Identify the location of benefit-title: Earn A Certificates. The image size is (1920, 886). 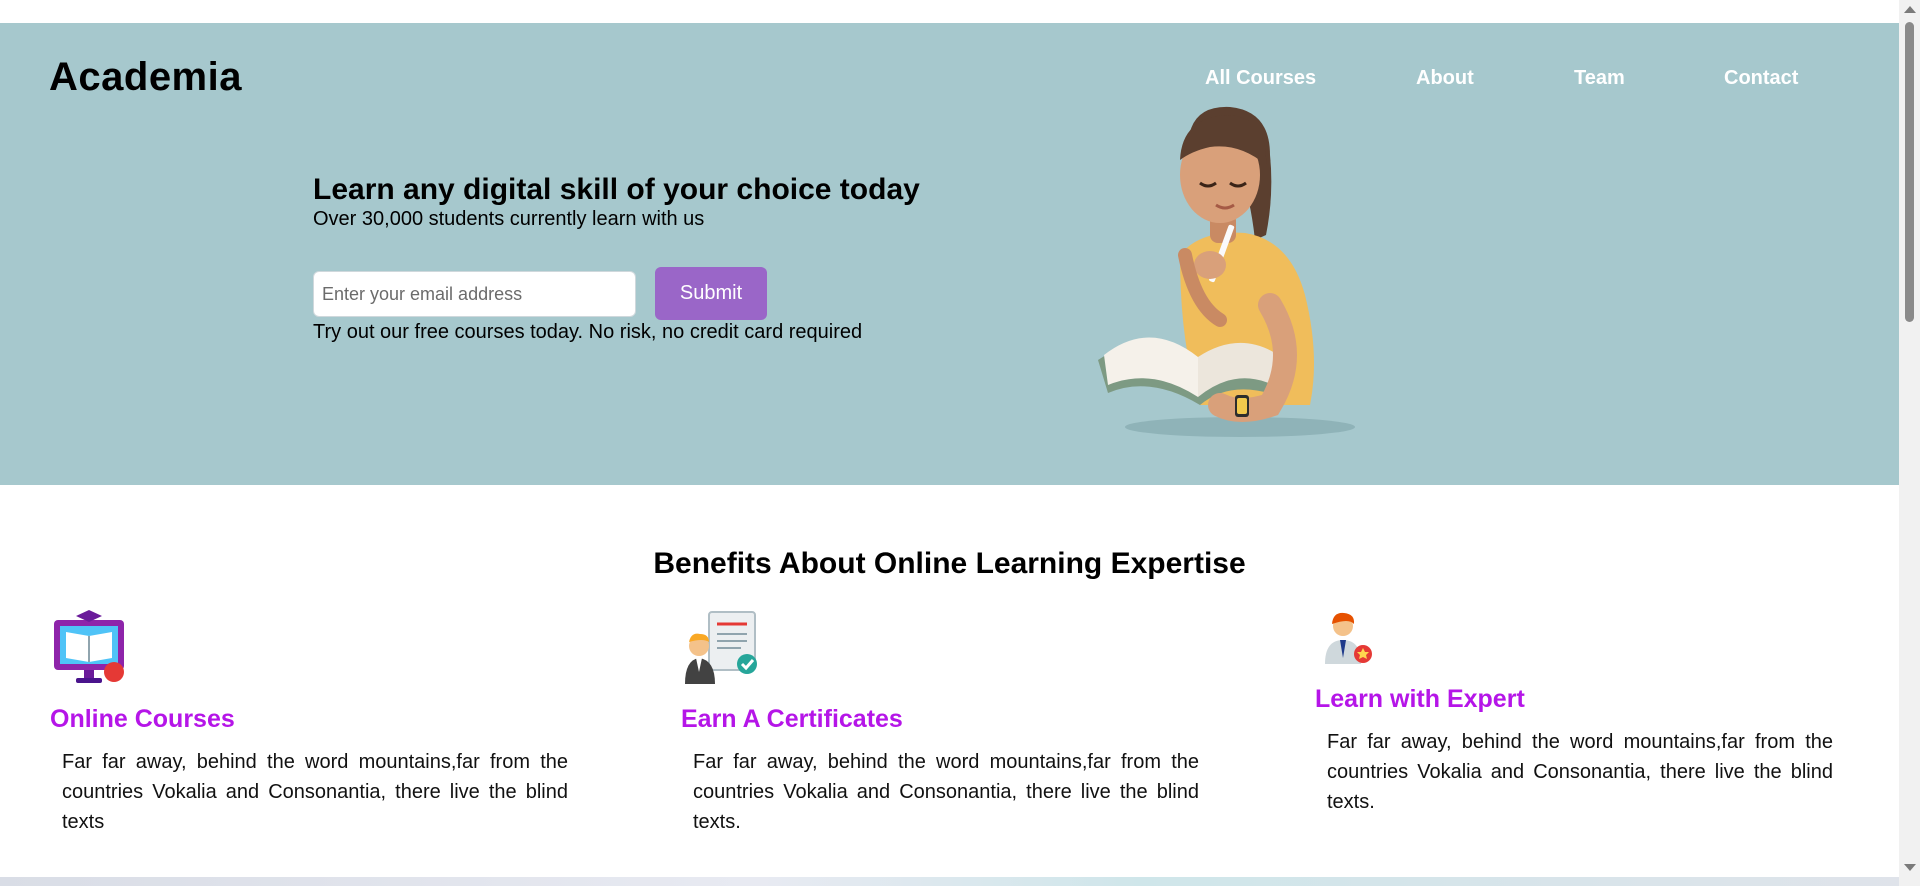
(792, 719).